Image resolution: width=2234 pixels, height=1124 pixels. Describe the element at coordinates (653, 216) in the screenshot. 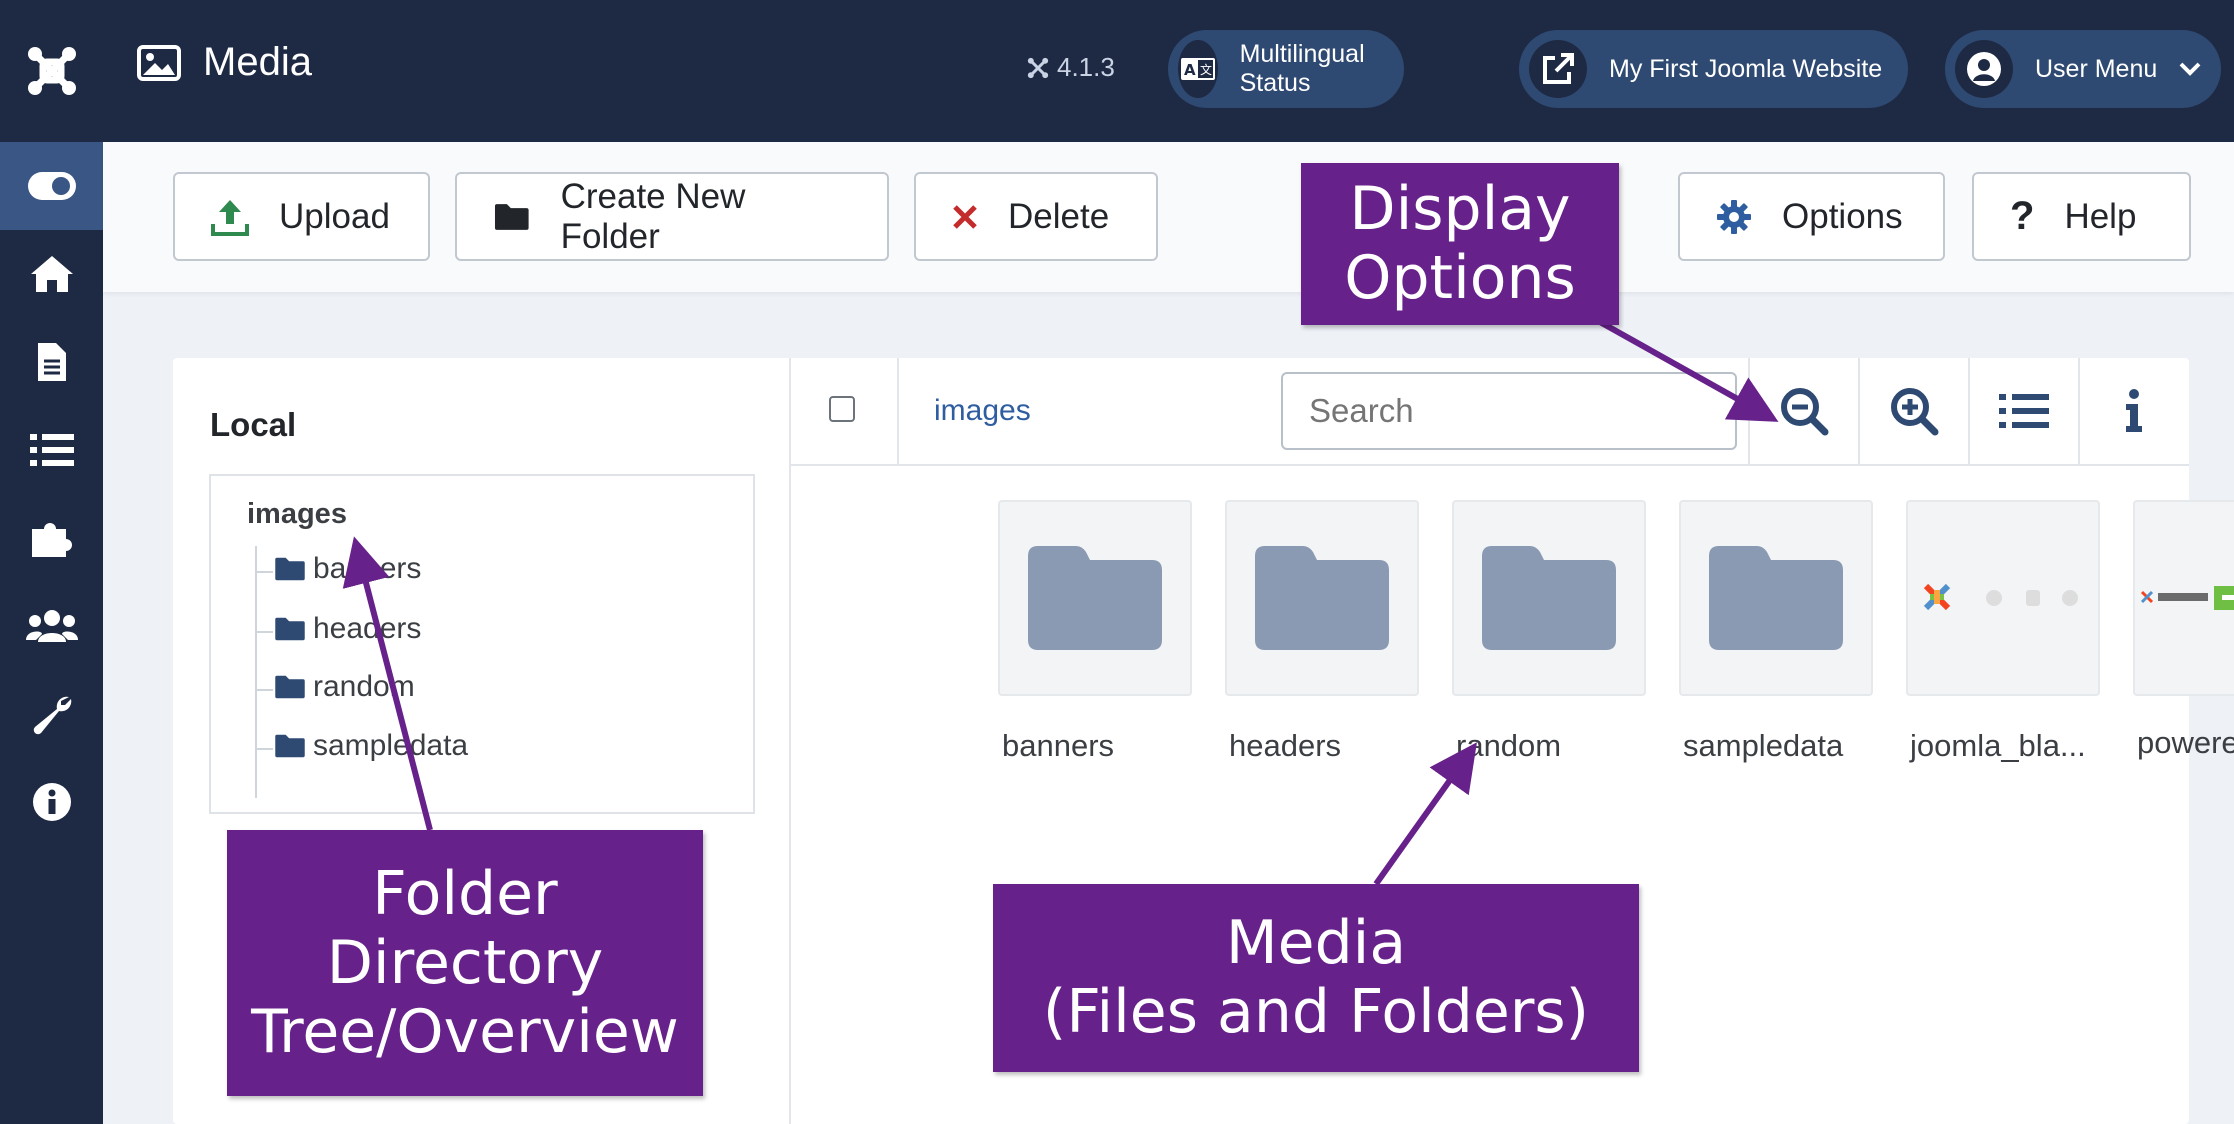

I see `create-folder-label: Create New Folder` at that location.